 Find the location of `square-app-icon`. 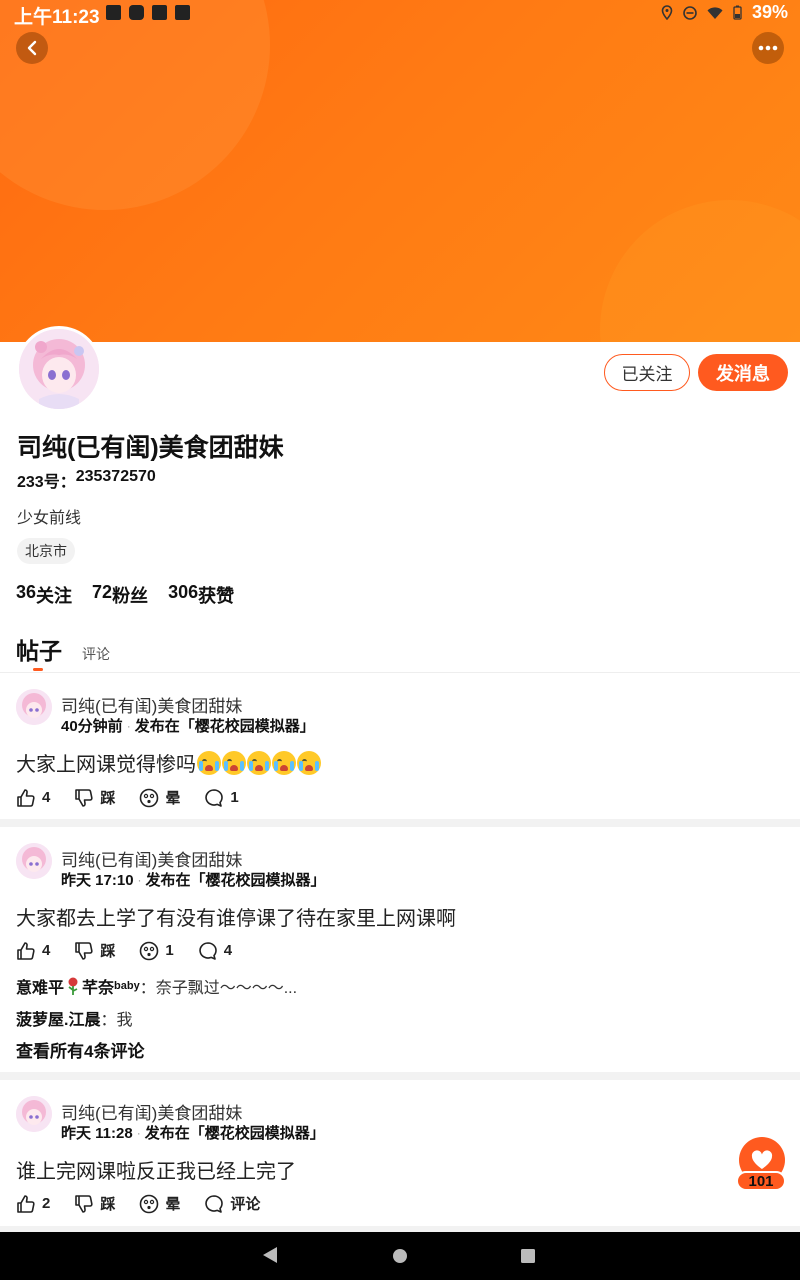

square-app-icon is located at coordinates (182, 12).